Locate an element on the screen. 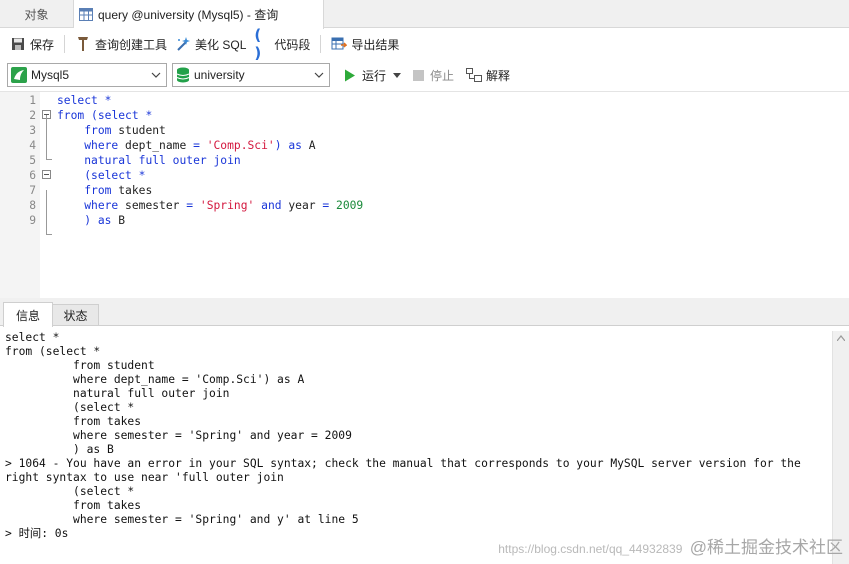 The width and height of the screenshot is (849, 564). code-text: from (select * is located at coordinates (105, 115).